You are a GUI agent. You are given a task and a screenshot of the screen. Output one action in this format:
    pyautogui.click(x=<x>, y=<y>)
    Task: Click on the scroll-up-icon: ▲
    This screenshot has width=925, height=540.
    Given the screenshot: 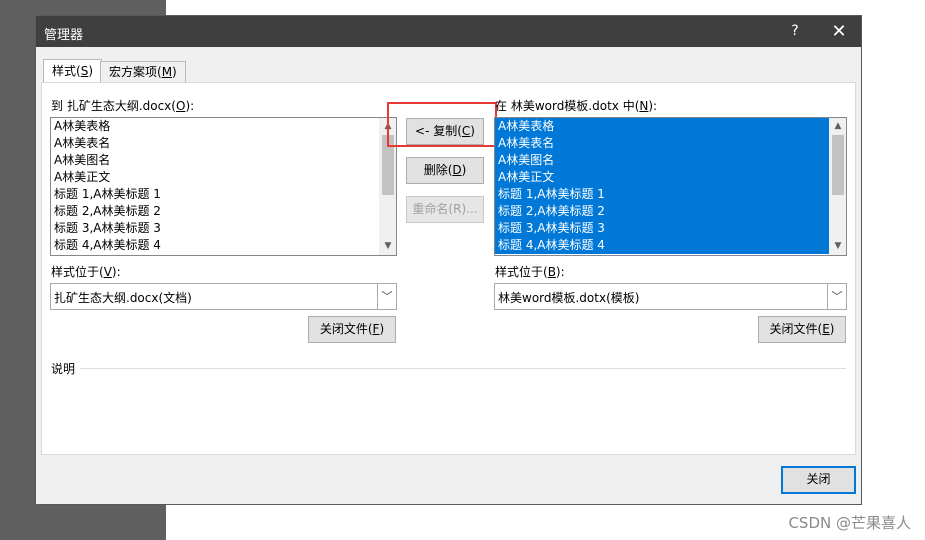 What is the action you would take?
    pyautogui.click(x=838, y=126)
    